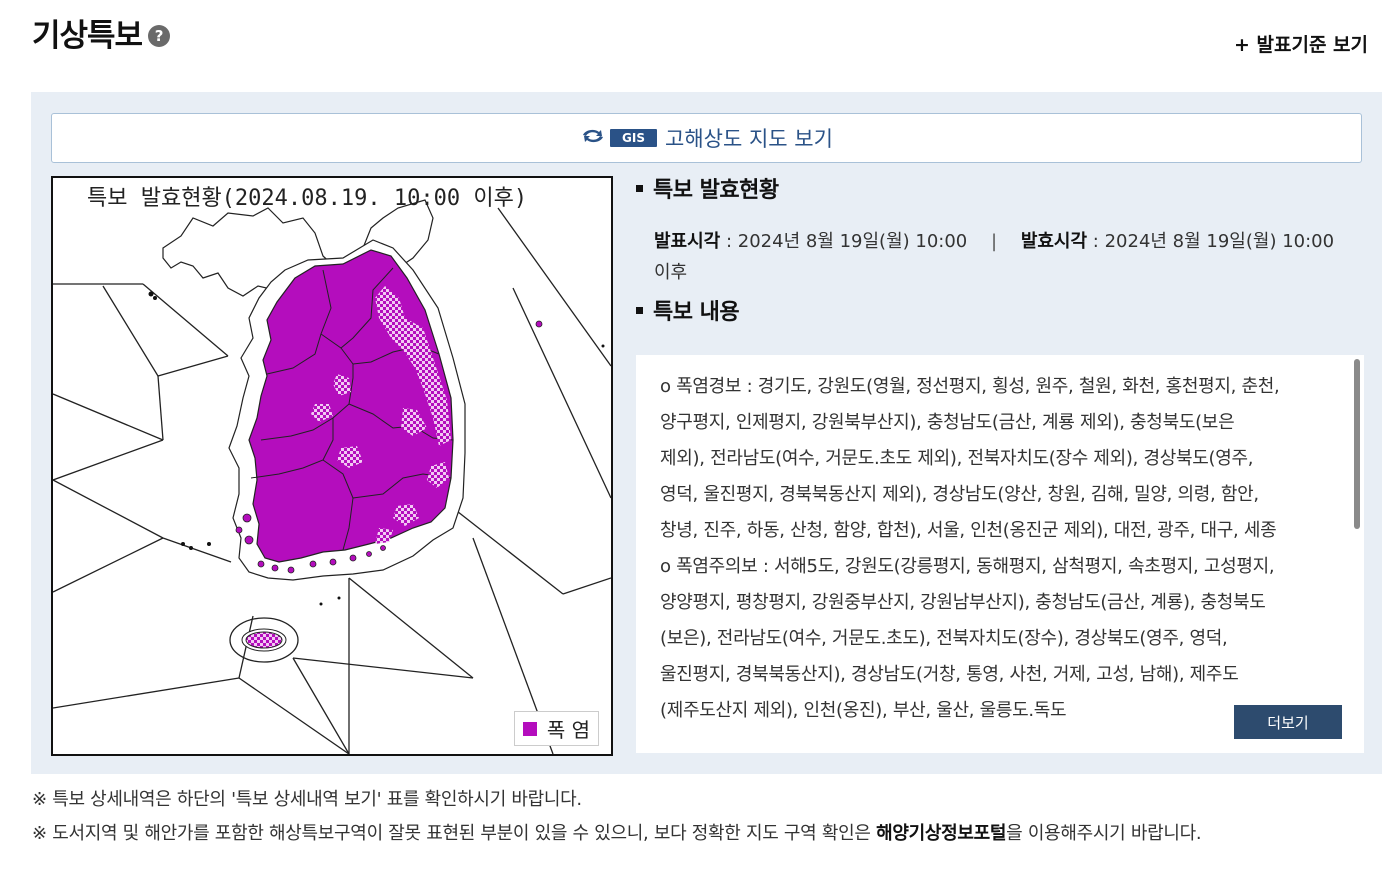 This screenshot has height=871, width=1382. I want to click on map-legend: 폭 염, so click(556, 728).